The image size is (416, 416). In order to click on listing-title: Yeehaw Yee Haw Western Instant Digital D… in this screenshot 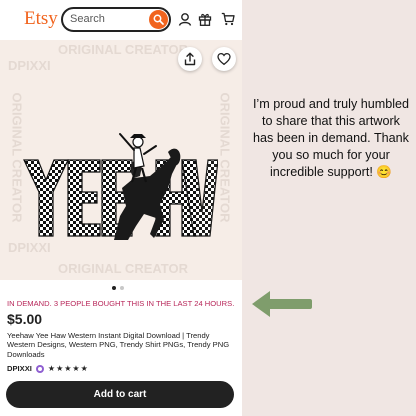, I will do `click(118, 345)`.